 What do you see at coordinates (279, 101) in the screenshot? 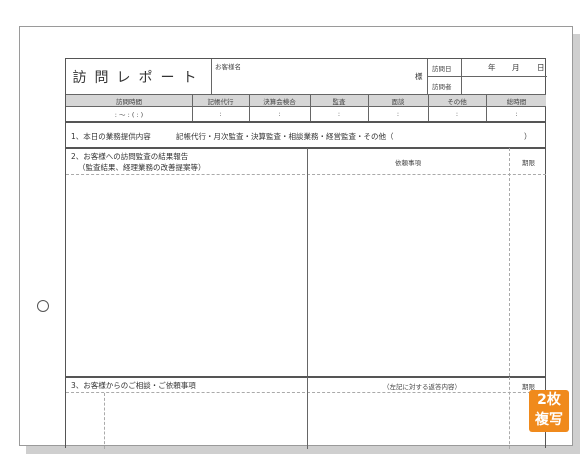
I see `col-settlement: 決算会検合` at bounding box center [279, 101].